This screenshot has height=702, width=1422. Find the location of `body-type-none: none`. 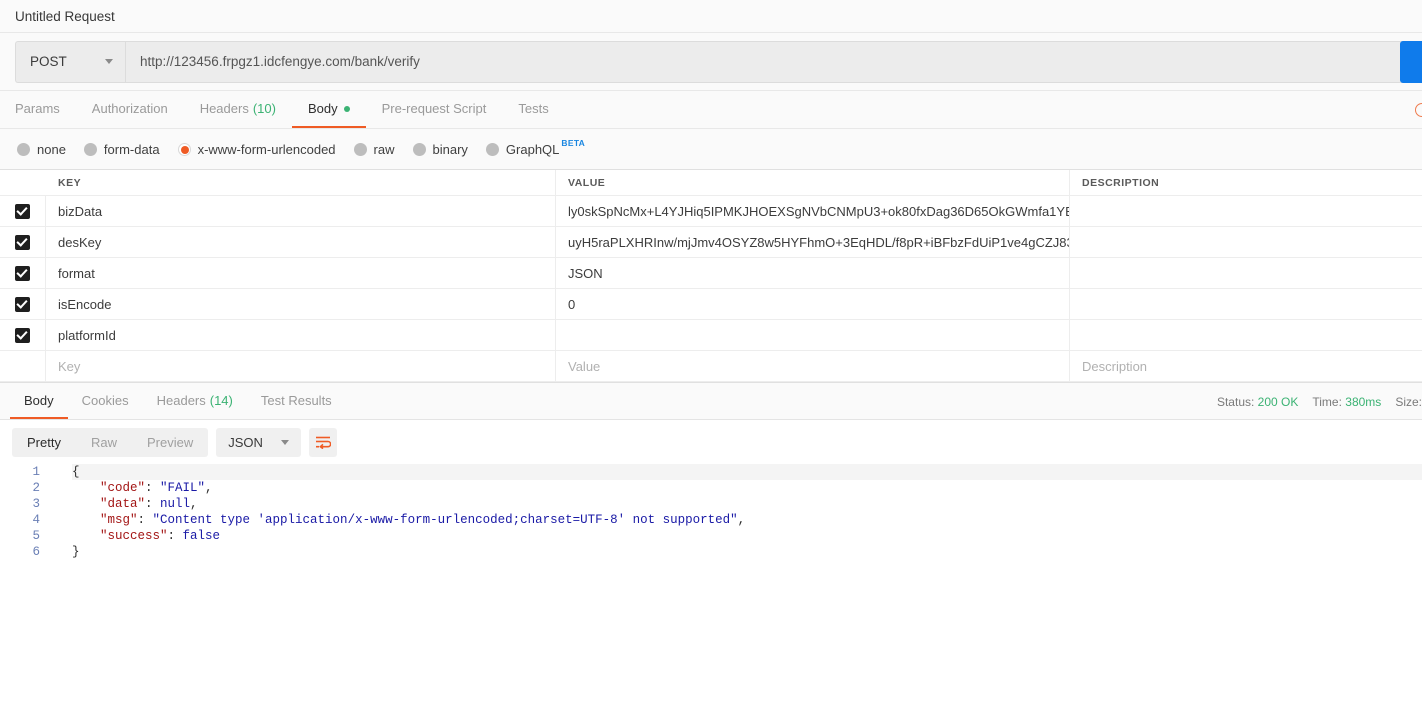

body-type-none: none is located at coordinates (41, 149).